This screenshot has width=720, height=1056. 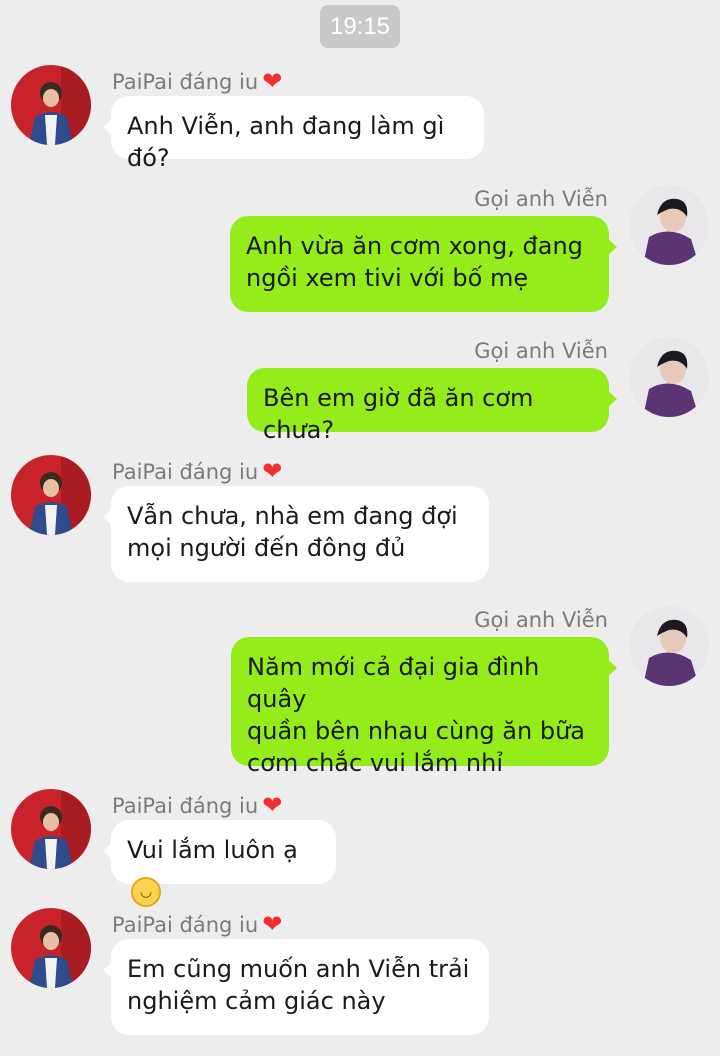 I want to click on message-line: mọi người đến đông đủ, so click(x=266, y=548).